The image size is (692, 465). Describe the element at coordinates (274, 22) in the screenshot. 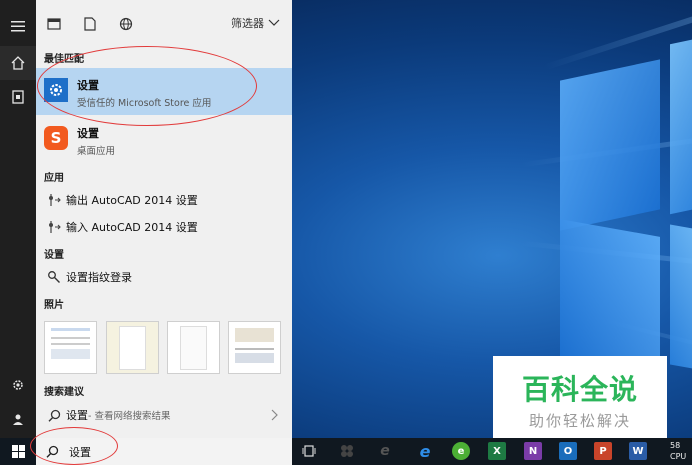

I see `chevron-down-icon` at that location.